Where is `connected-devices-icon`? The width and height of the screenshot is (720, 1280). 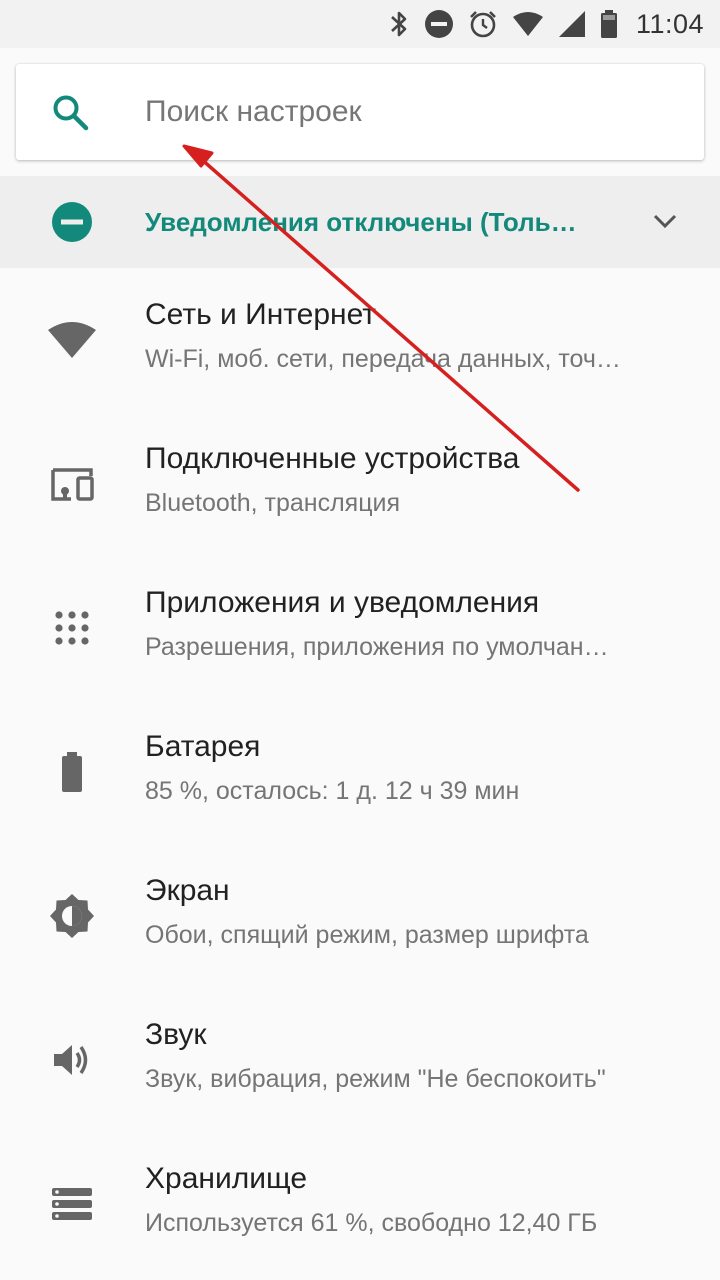
connected-devices-icon is located at coordinates (72, 484).